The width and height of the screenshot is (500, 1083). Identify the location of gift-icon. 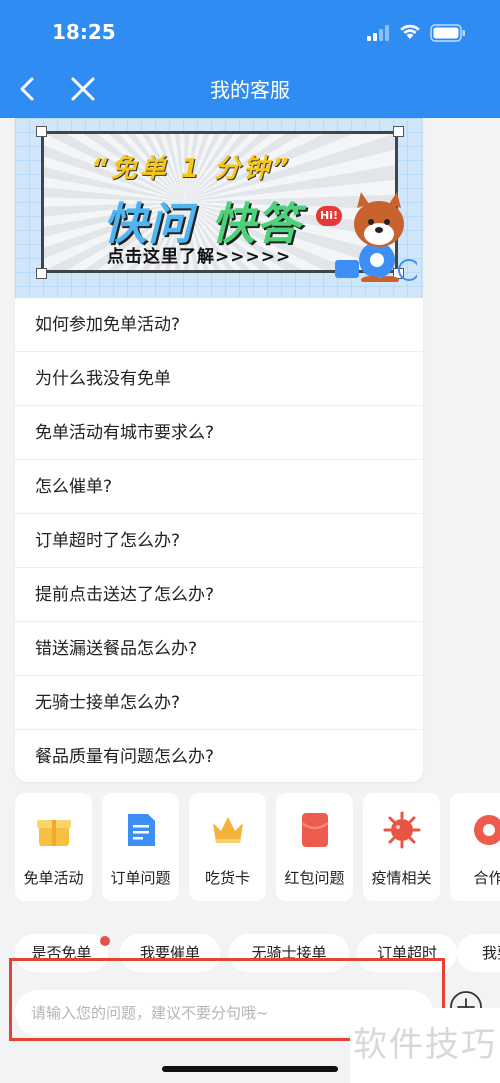
(54, 833).